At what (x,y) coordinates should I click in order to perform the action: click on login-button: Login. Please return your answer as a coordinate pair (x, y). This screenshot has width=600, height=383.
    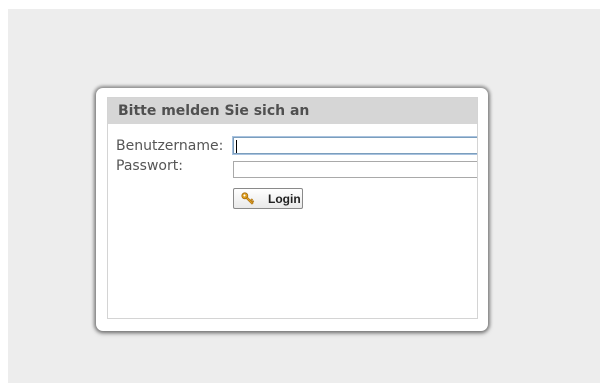
    Looking at the image, I should click on (268, 198).